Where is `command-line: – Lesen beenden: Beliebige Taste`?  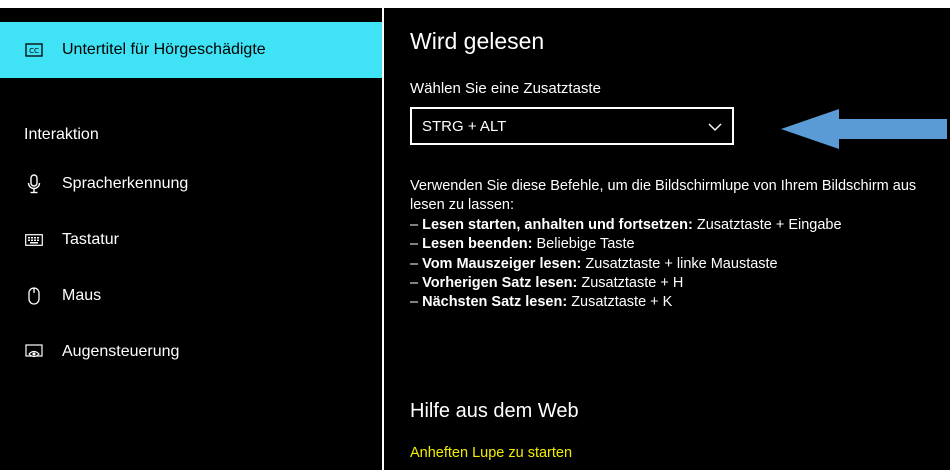 command-line: – Lesen beenden: Beliebige Taste is located at coordinates (522, 244).